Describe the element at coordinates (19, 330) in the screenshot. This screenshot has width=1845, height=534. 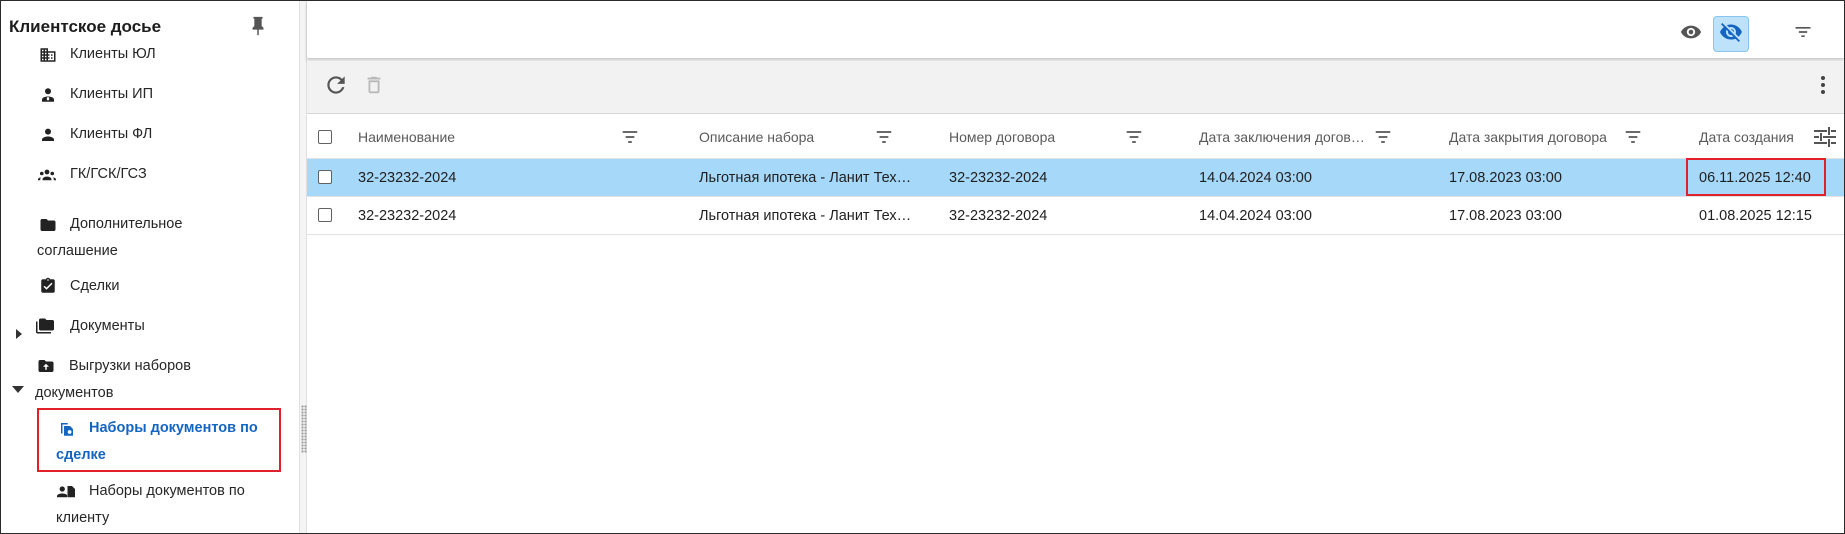
I see `chevron-right-icon` at that location.